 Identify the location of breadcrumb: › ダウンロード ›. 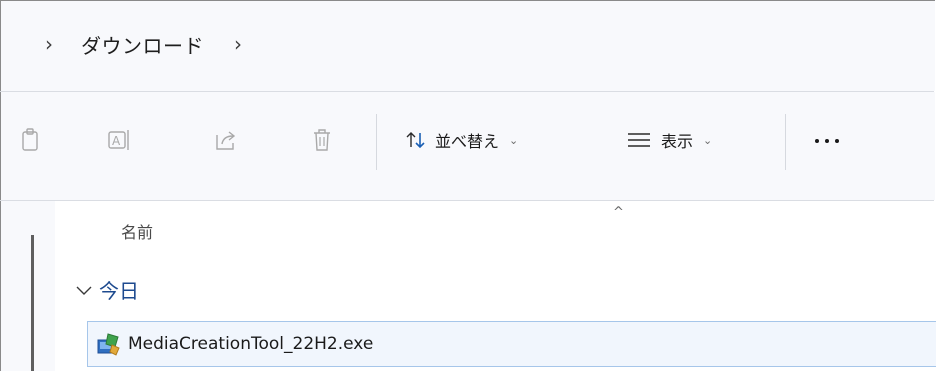
(468, 44).